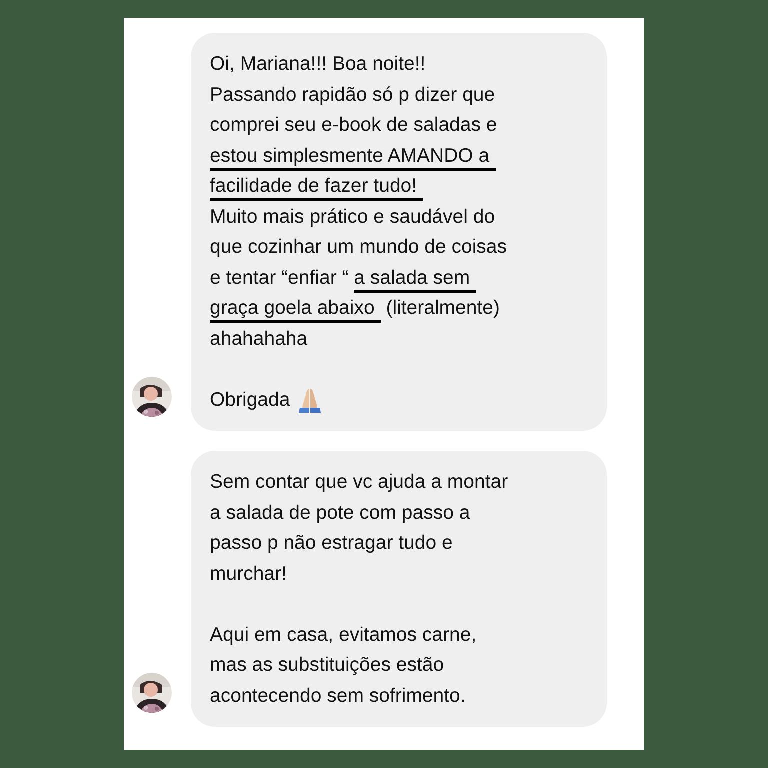  I want to click on message-line: murchar!, so click(248, 574).